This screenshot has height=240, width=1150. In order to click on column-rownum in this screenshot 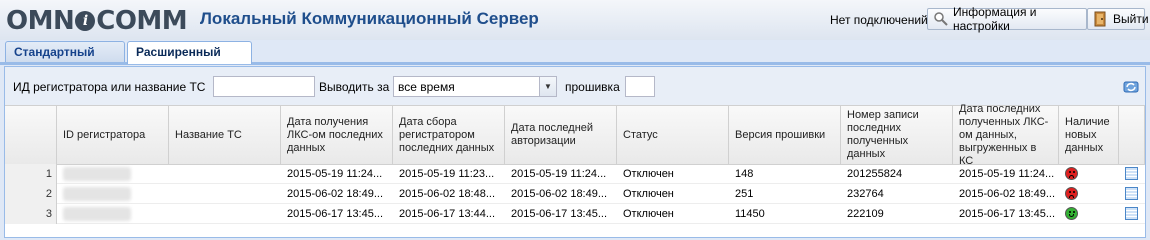, I will do `click(31, 135)`.